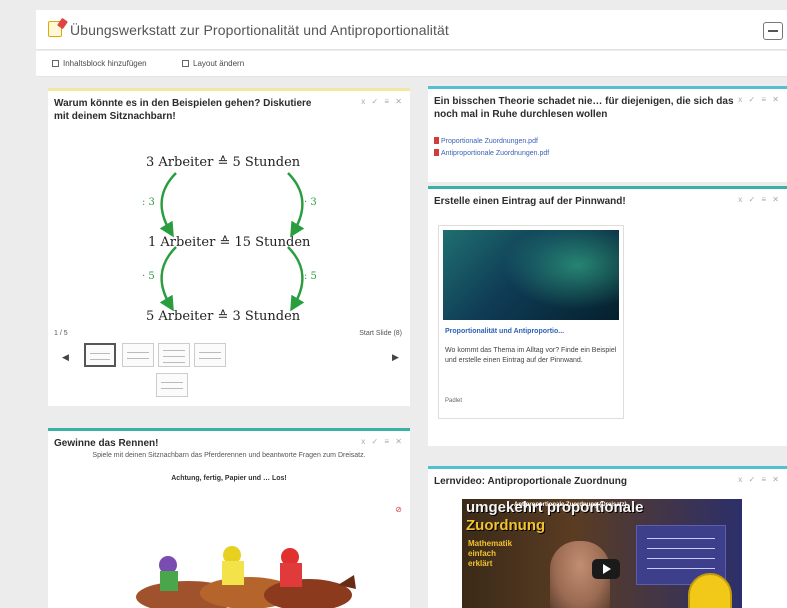 The image size is (787, 608). Describe the element at coordinates (606, 569) in the screenshot. I see `play-icon` at that location.